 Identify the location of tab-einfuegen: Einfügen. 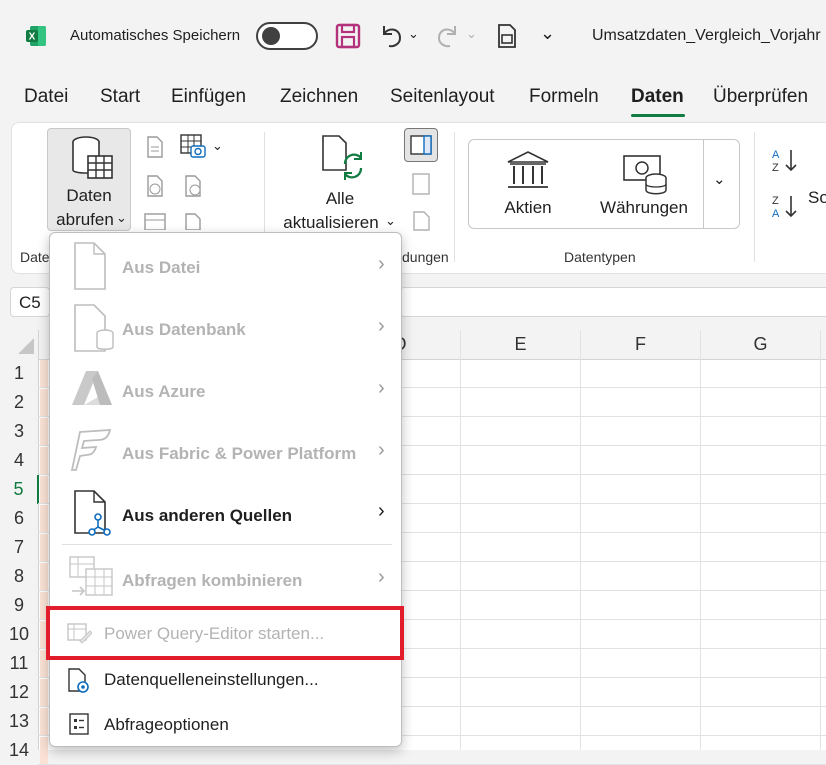
(208, 97).